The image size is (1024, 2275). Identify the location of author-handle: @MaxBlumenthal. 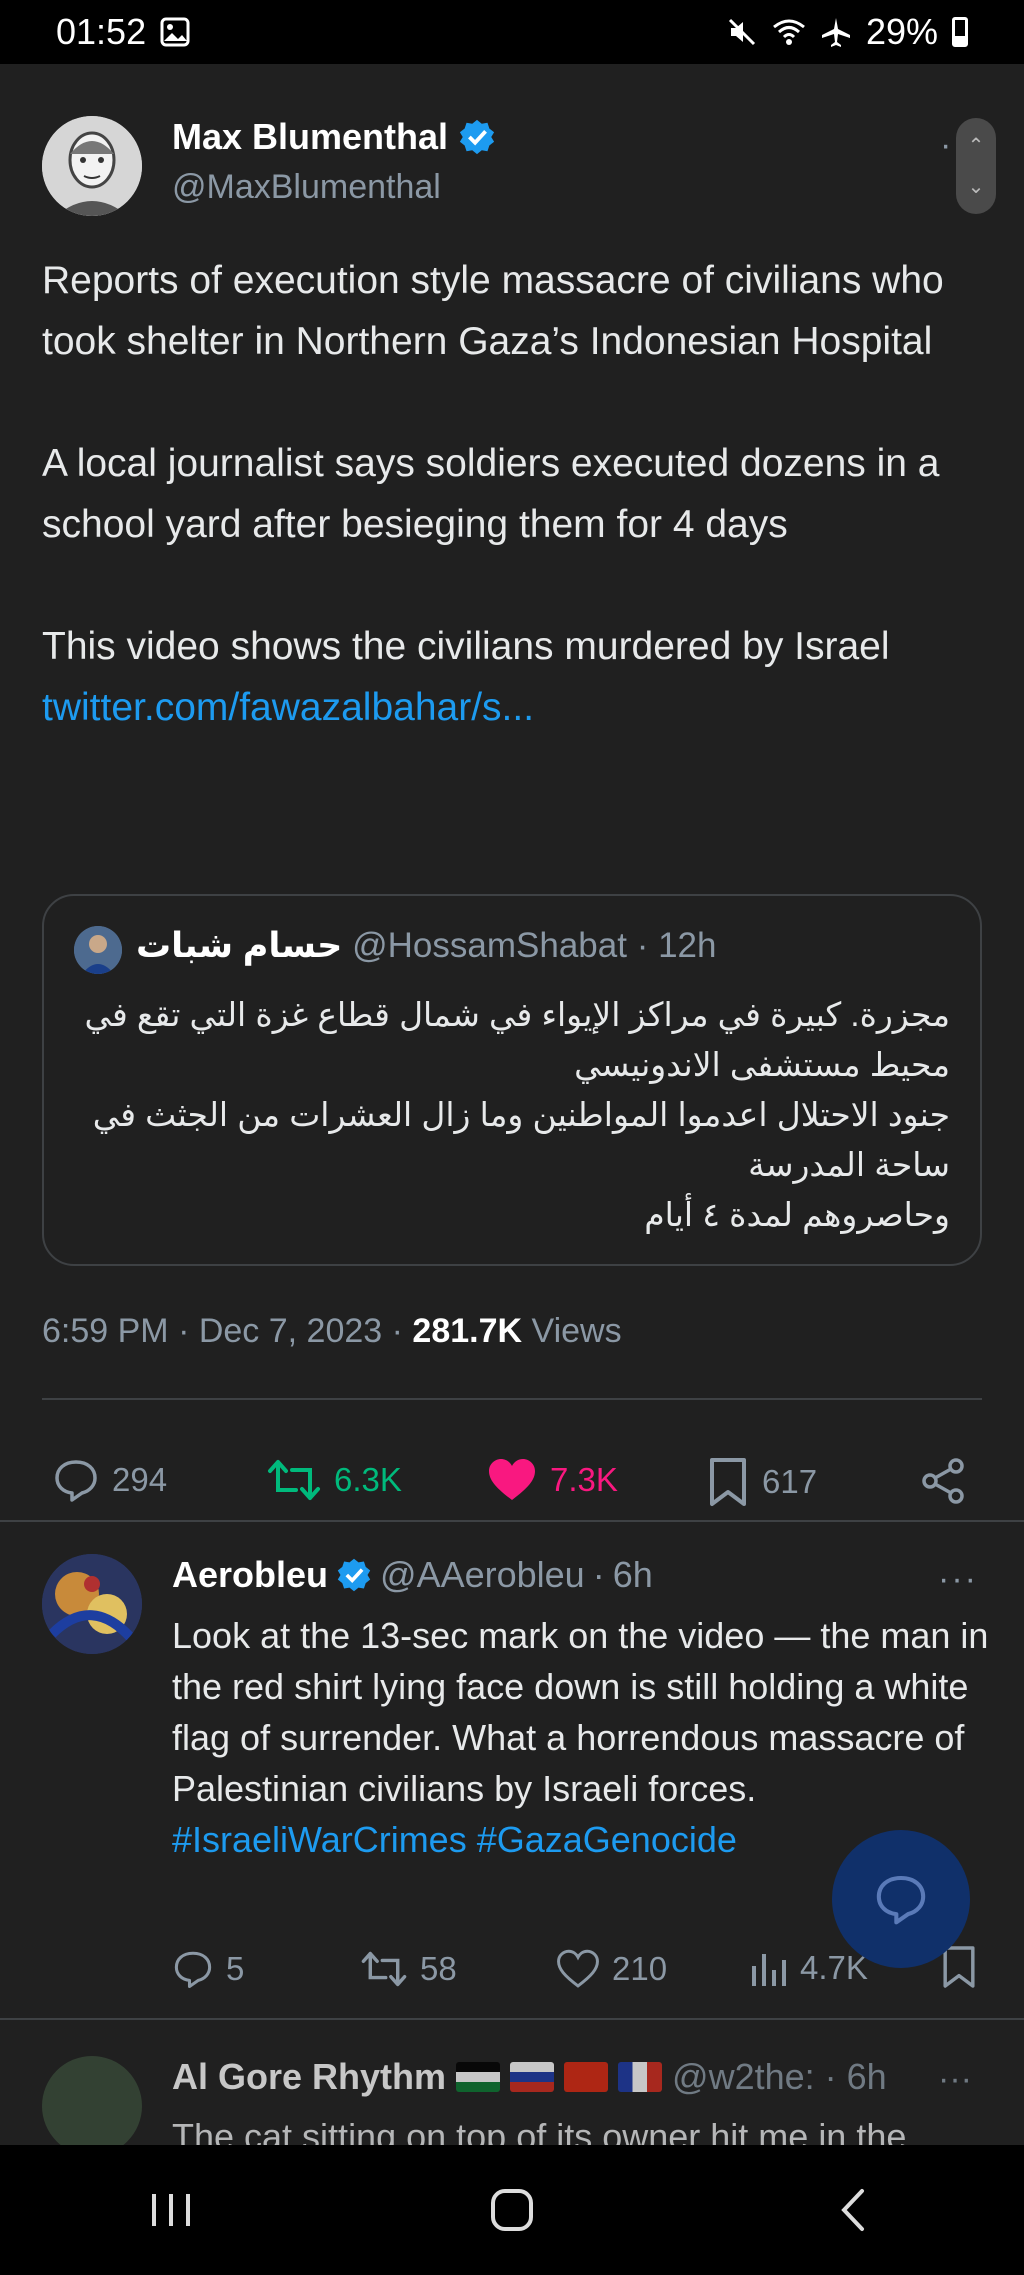
(306, 187).